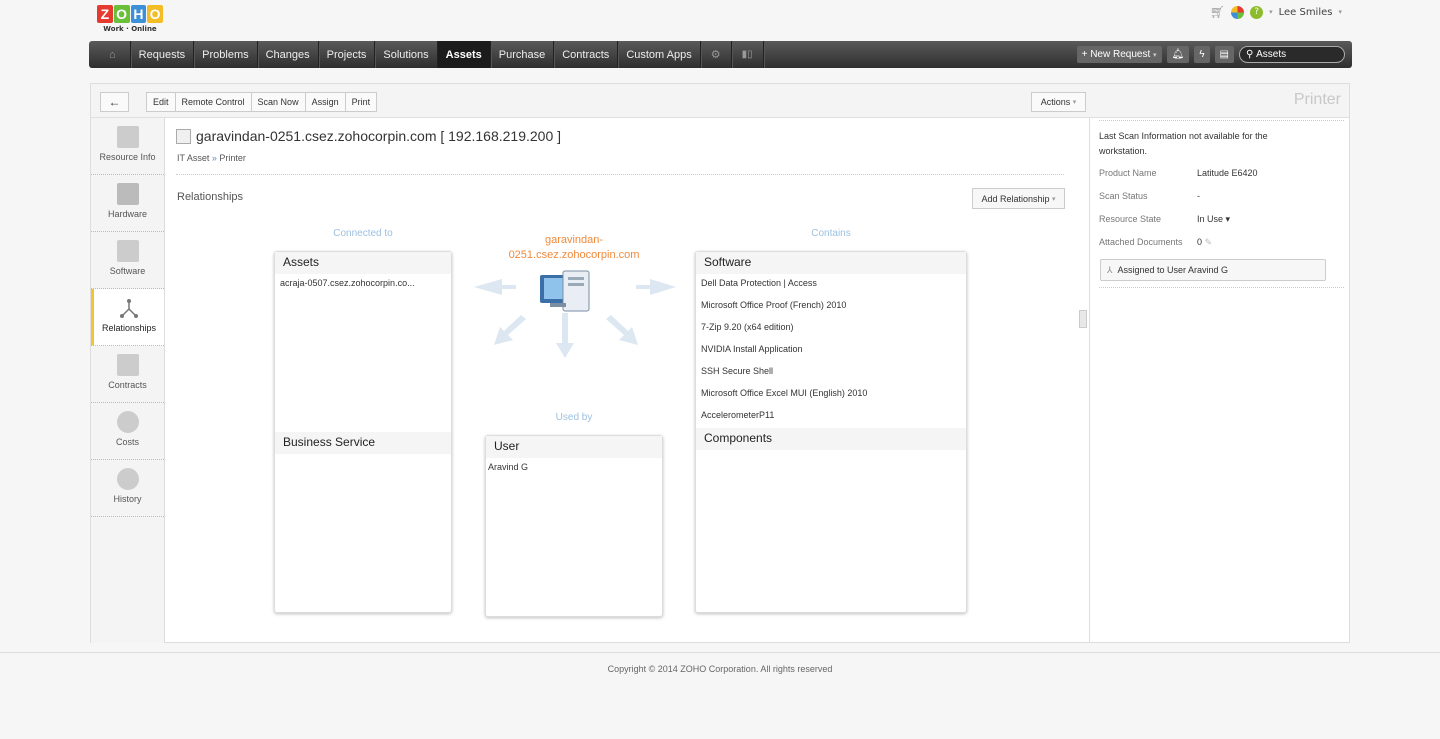 This screenshot has width=1440, height=739. What do you see at coordinates (127, 194) in the screenshot?
I see `hardware-icon` at bounding box center [127, 194].